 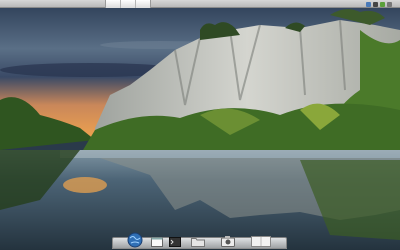 What do you see at coordinates (135, 240) in the screenshot?
I see `globe-icon` at bounding box center [135, 240].